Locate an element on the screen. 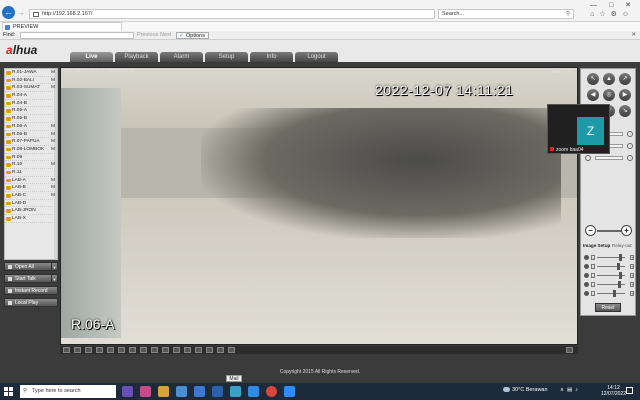  channel-item: LAB-A M is located at coordinates (31, 181).